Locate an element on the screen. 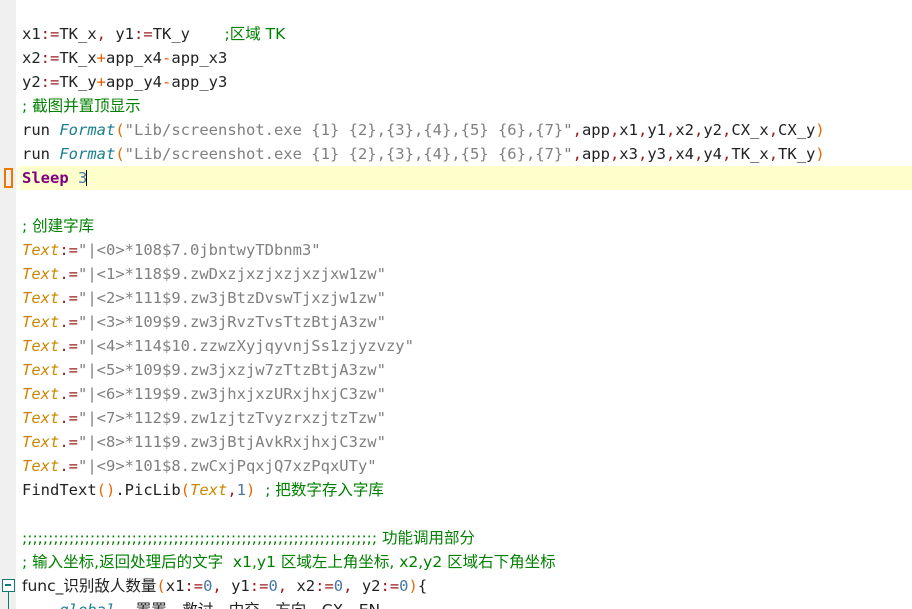 The image size is (912, 609). code-token: .PicLib is located at coordinates (148, 490).